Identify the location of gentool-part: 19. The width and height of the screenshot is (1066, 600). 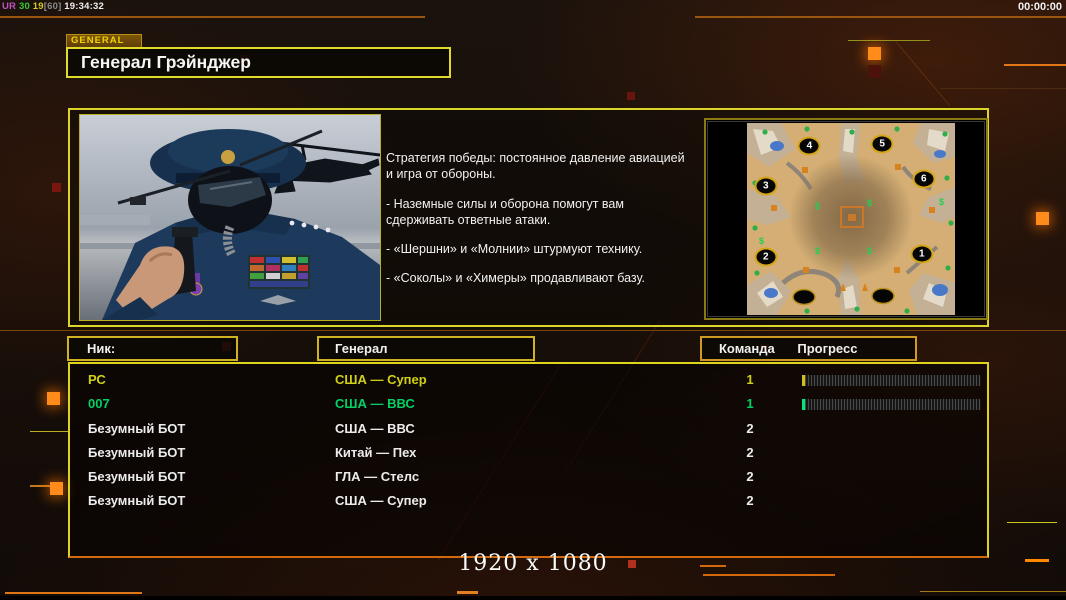
(38, 6).